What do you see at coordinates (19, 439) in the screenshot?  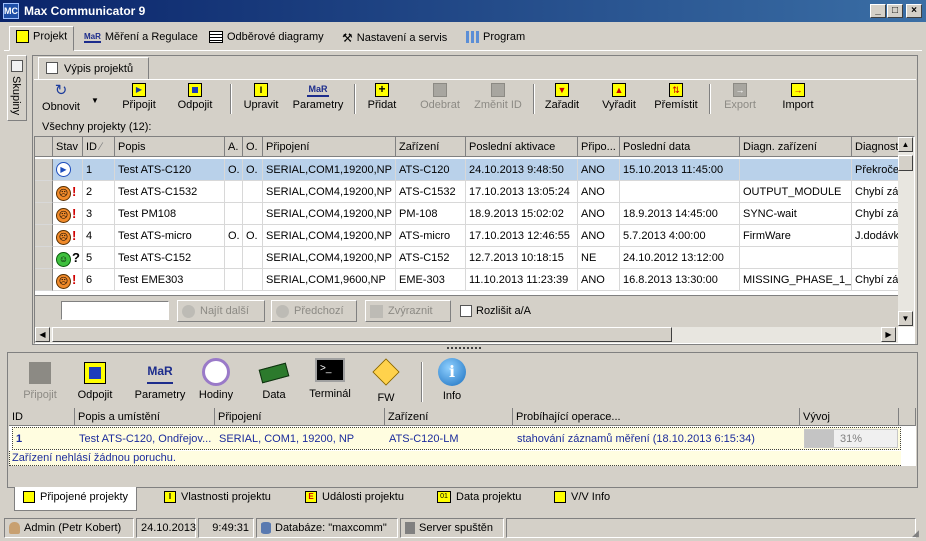 I see `cell-id: 1` at bounding box center [19, 439].